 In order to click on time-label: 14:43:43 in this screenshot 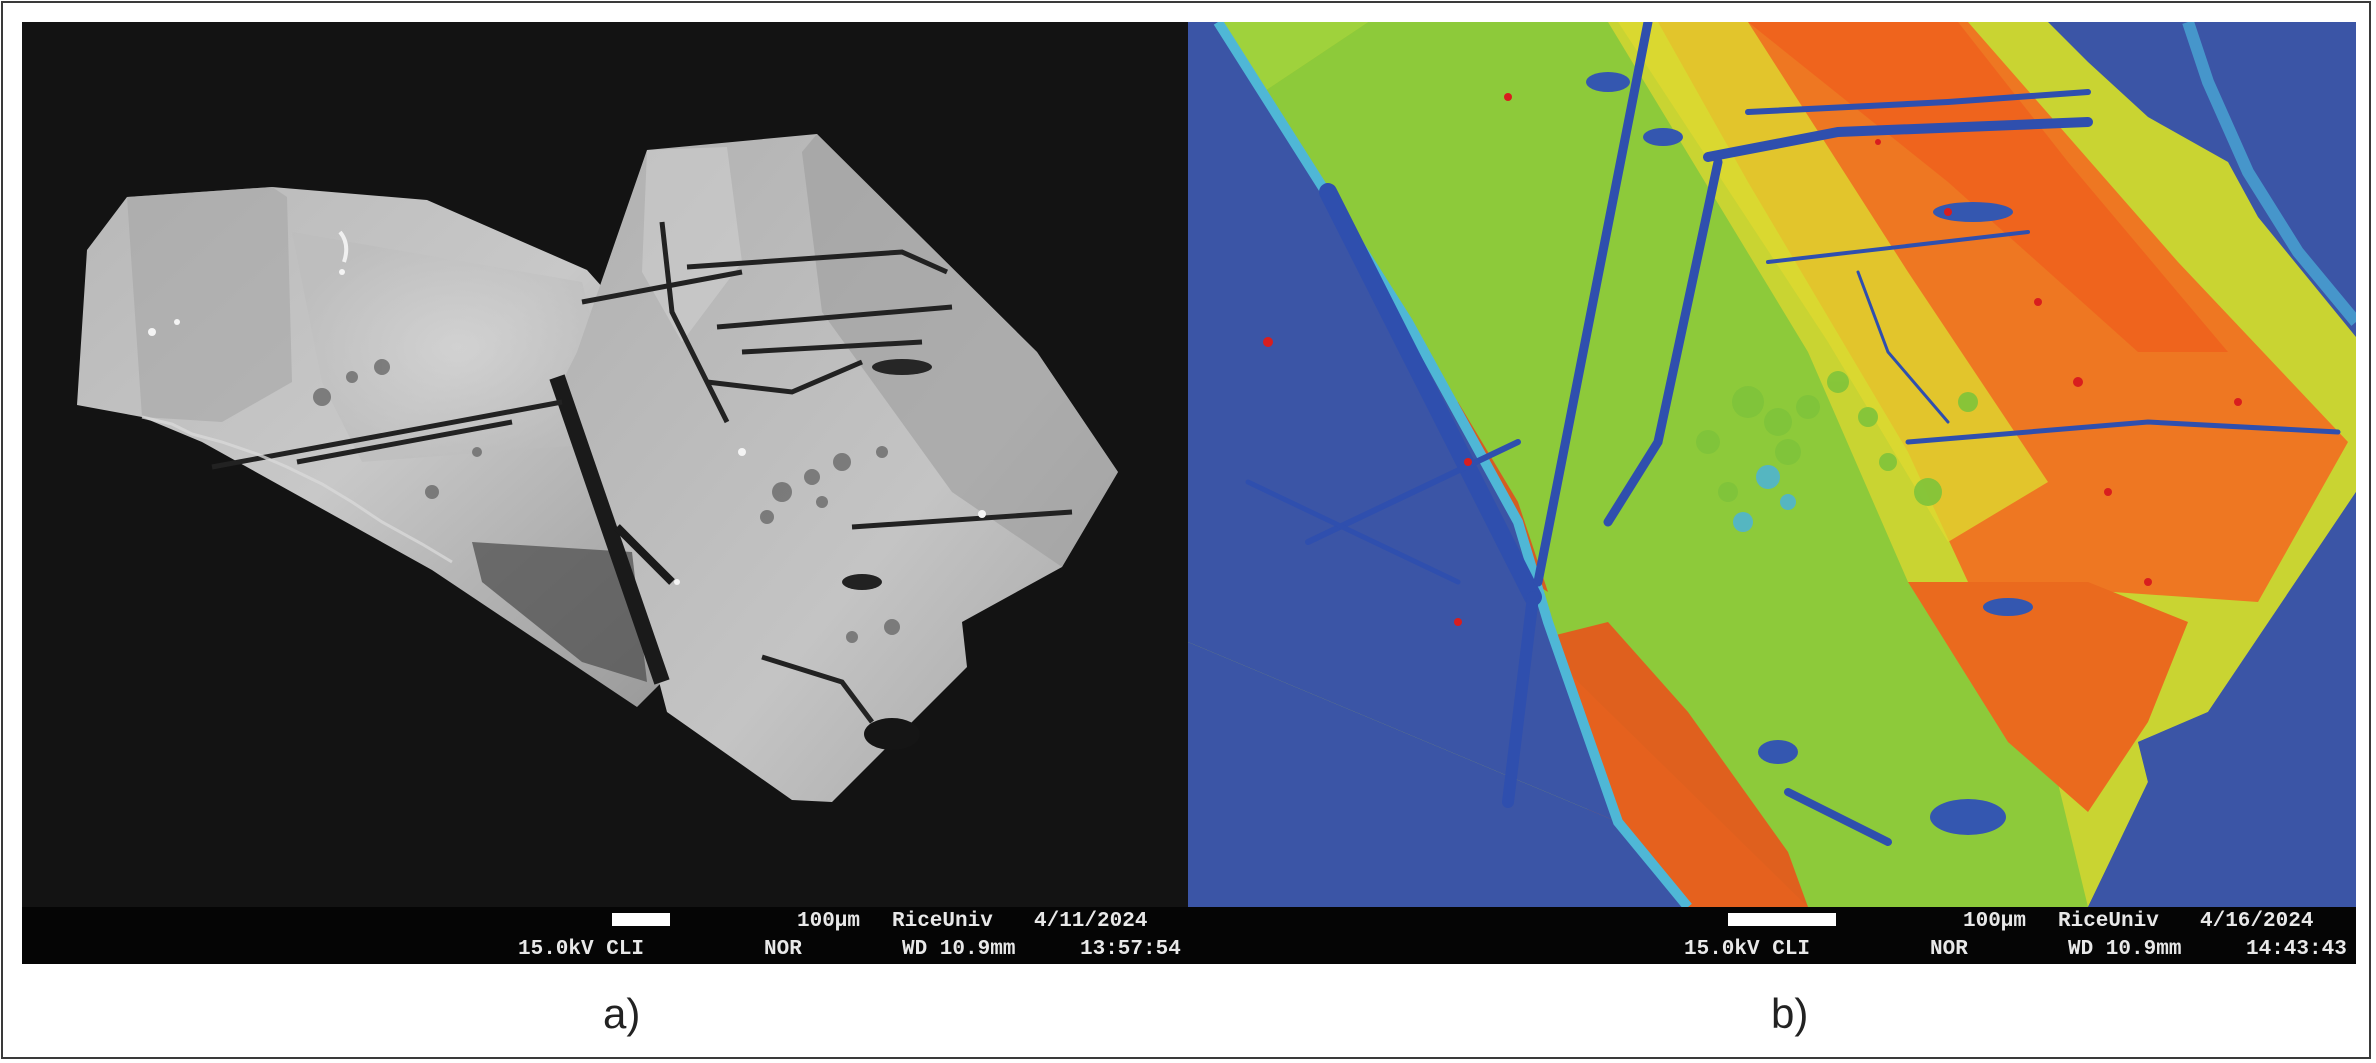, I will do `click(2296, 949)`.